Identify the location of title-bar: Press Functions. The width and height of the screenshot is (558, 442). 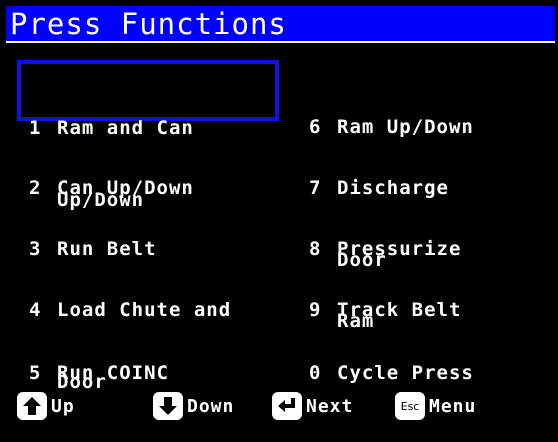
(280, 24).